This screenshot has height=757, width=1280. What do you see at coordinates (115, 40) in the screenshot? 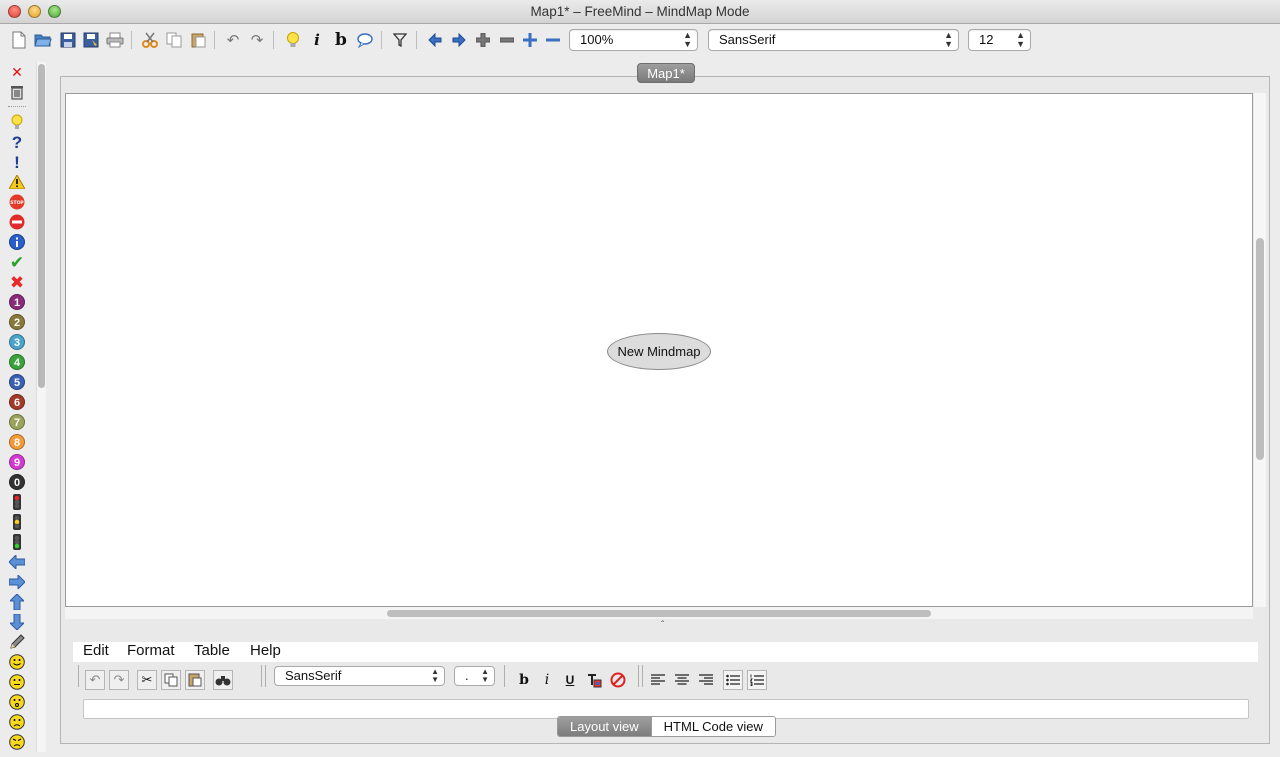
I see `print-icon` at bounding box center [115, 40].